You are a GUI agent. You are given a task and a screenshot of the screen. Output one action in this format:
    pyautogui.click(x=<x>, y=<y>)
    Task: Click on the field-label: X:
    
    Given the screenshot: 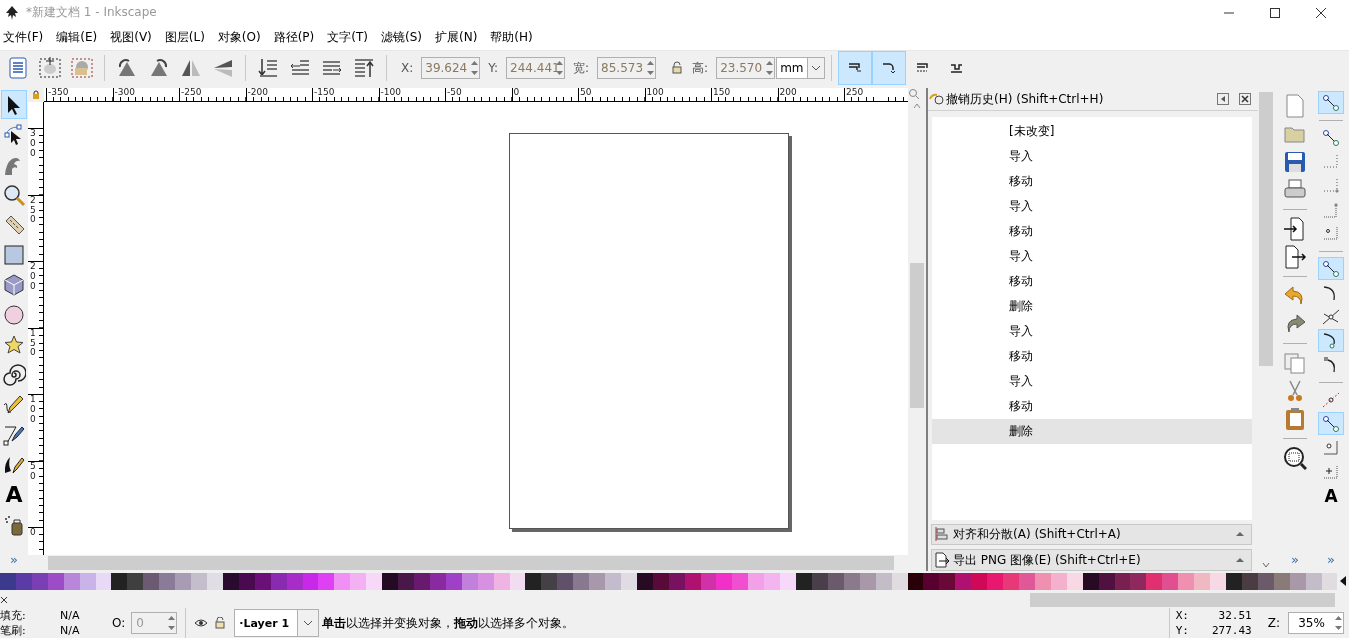 What is the action you would take?
    pyautogui.click(x=407, y=68)
    